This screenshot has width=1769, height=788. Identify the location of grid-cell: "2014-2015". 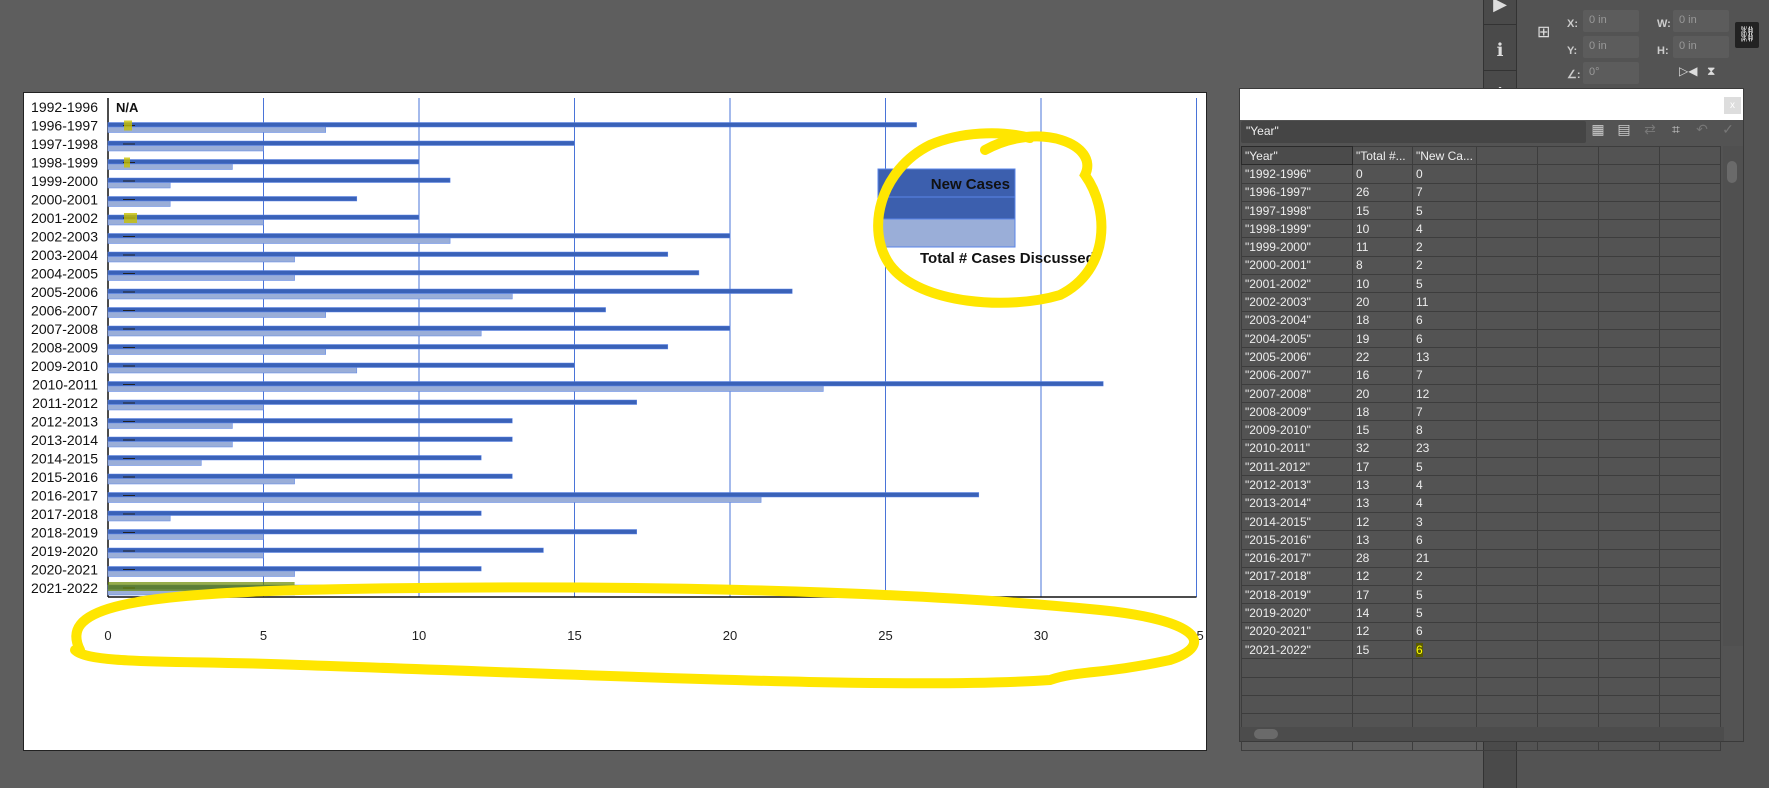
(1297, 521).